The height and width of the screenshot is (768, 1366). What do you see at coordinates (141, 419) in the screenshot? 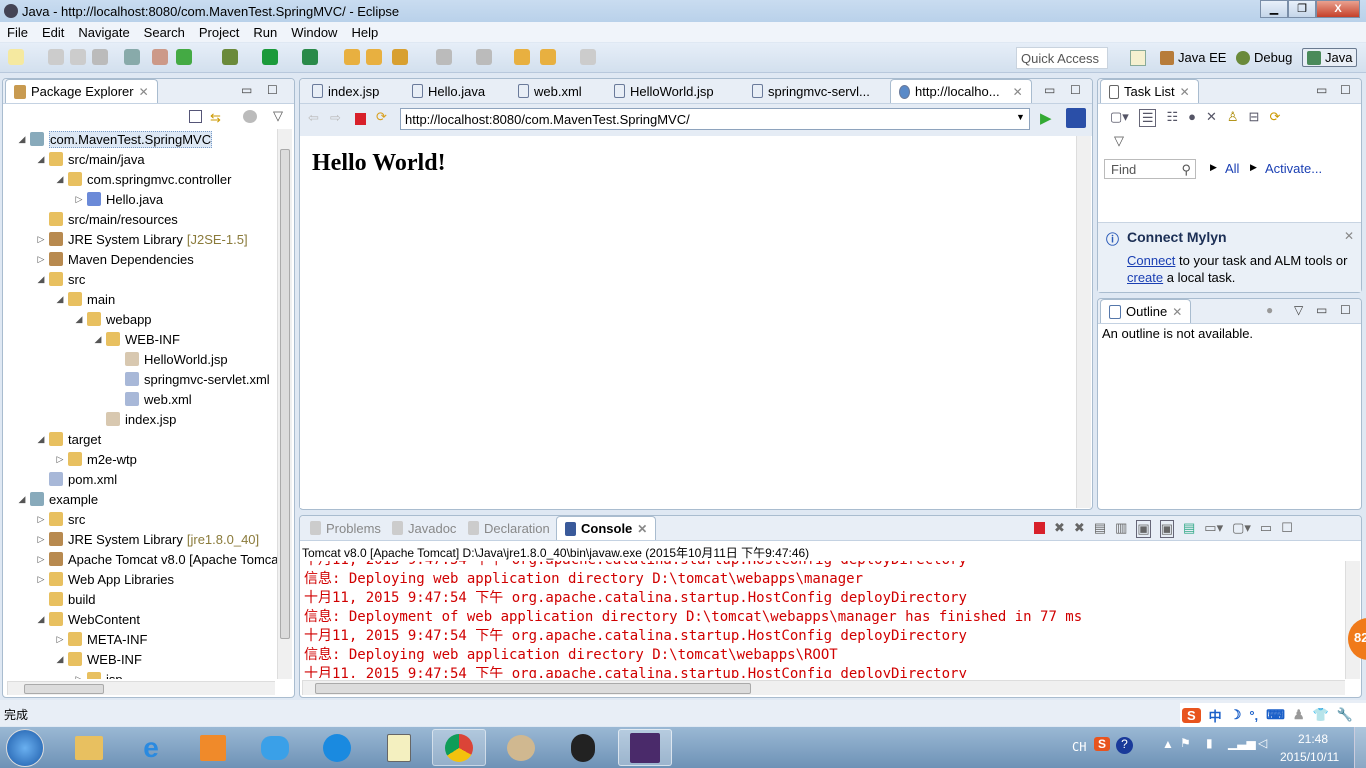
I see `tree-item: index.jsp` at bounding box center [141, 419].